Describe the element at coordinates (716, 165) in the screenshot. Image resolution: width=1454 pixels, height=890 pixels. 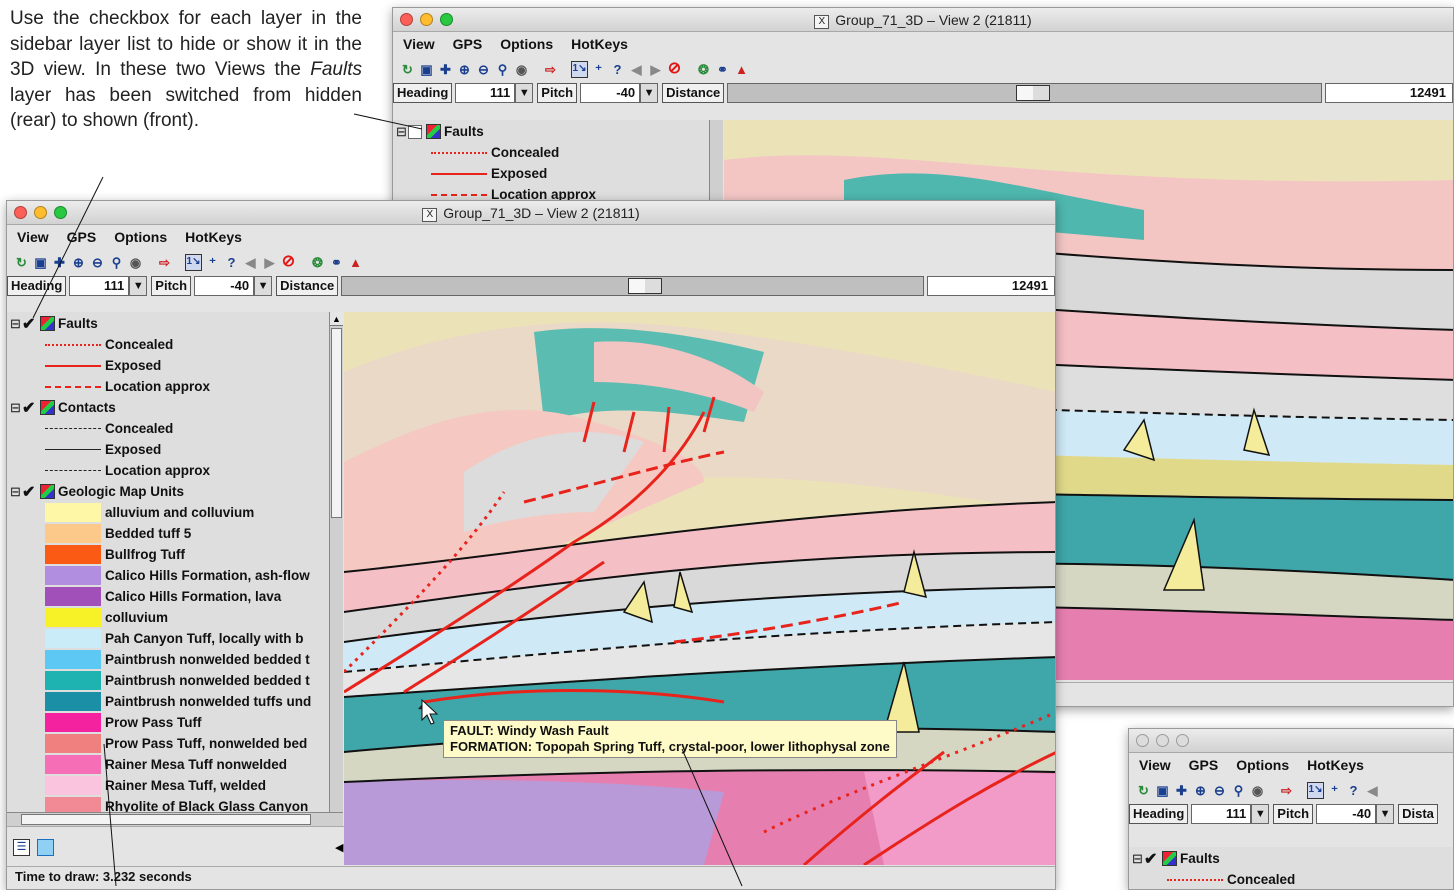
I see `rear-legend-scrollbar` at that location.